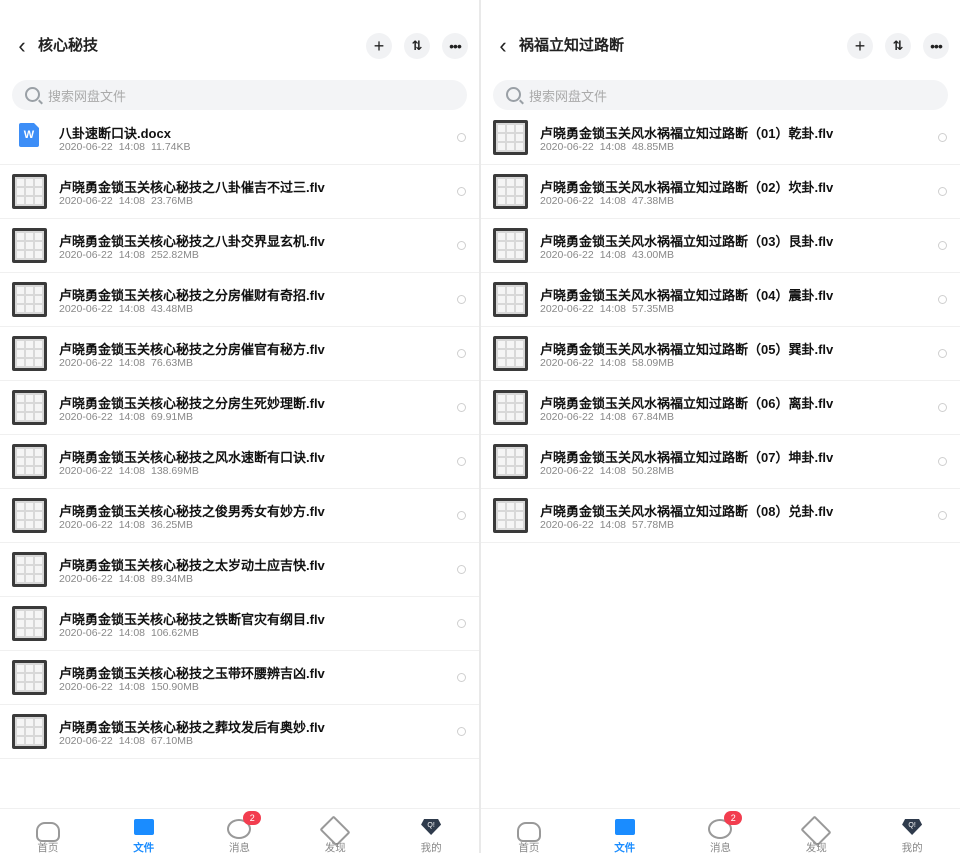  I want to click on file-name: 卢晓勇金锁玉关核心秘技之分房生死妙理断.flv, so click(192, 403).